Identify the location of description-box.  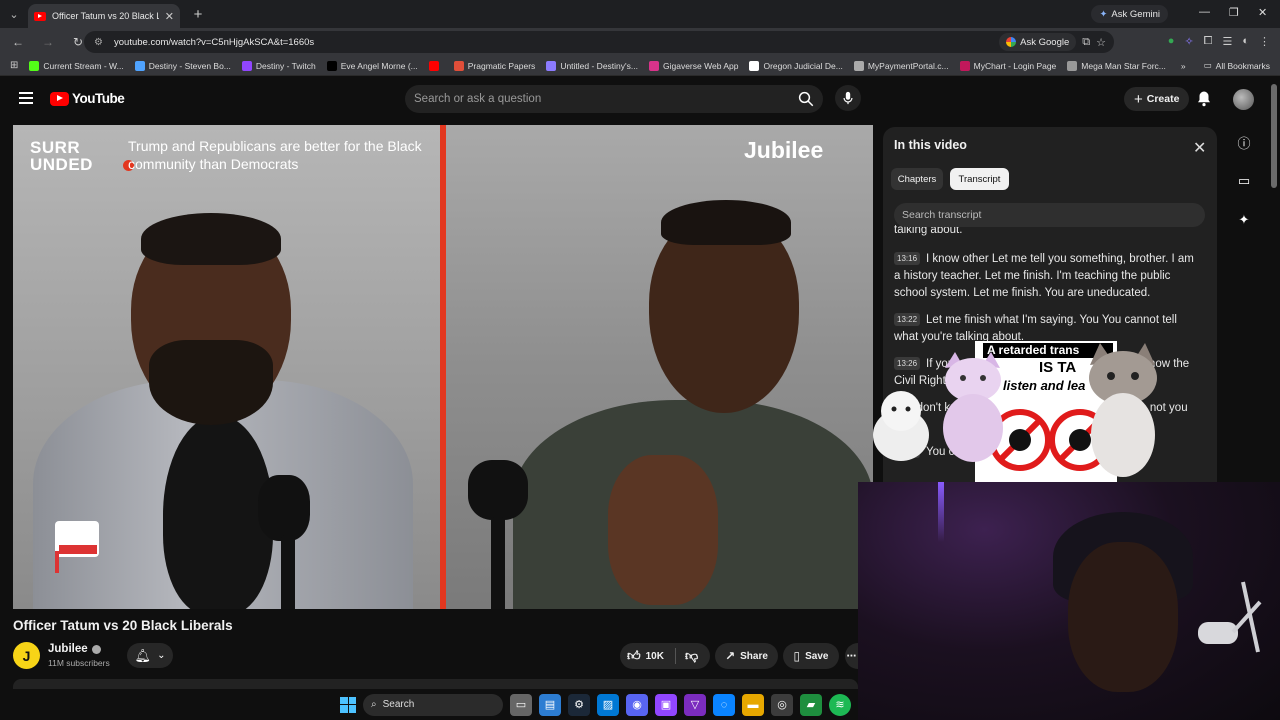
(435, 684).